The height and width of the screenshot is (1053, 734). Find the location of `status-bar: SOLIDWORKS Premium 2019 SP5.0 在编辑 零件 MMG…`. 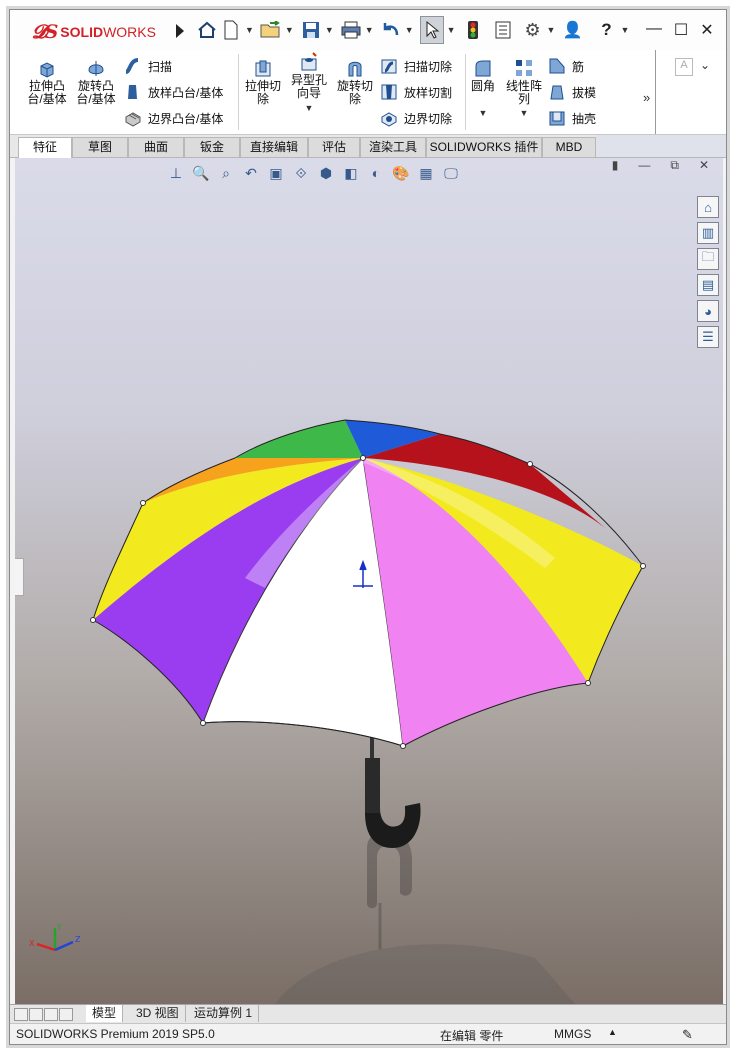

status-bar: SOLIDWORKS Premium 2019 SP5.0 在编辑 零件 MMG… is located at coordinates (368, 1033).